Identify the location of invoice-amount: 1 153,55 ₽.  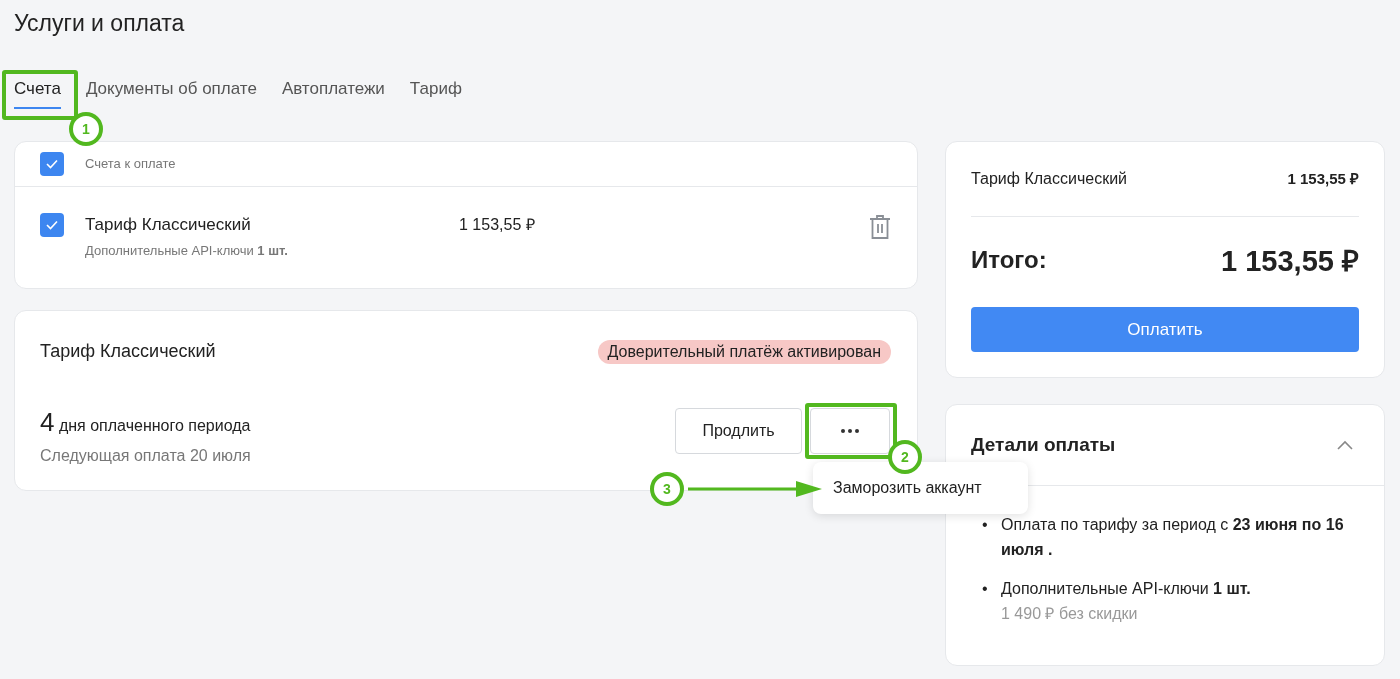
(497, 225).